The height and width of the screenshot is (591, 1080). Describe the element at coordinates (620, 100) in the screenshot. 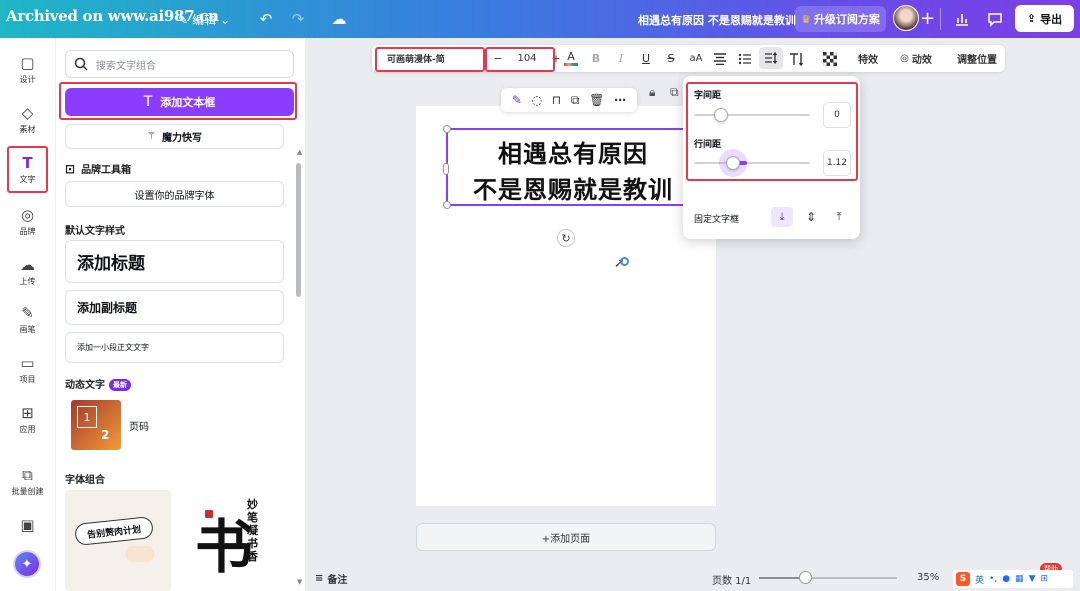

I see `more-icon: ⋯` at that location.